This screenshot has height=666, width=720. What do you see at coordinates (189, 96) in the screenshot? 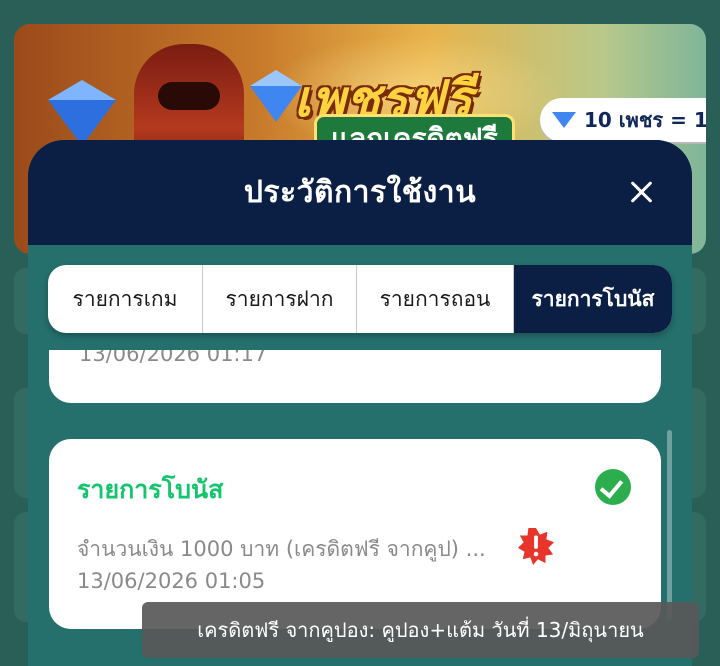
I see `hero-mask` at bounding box center [189, 96].